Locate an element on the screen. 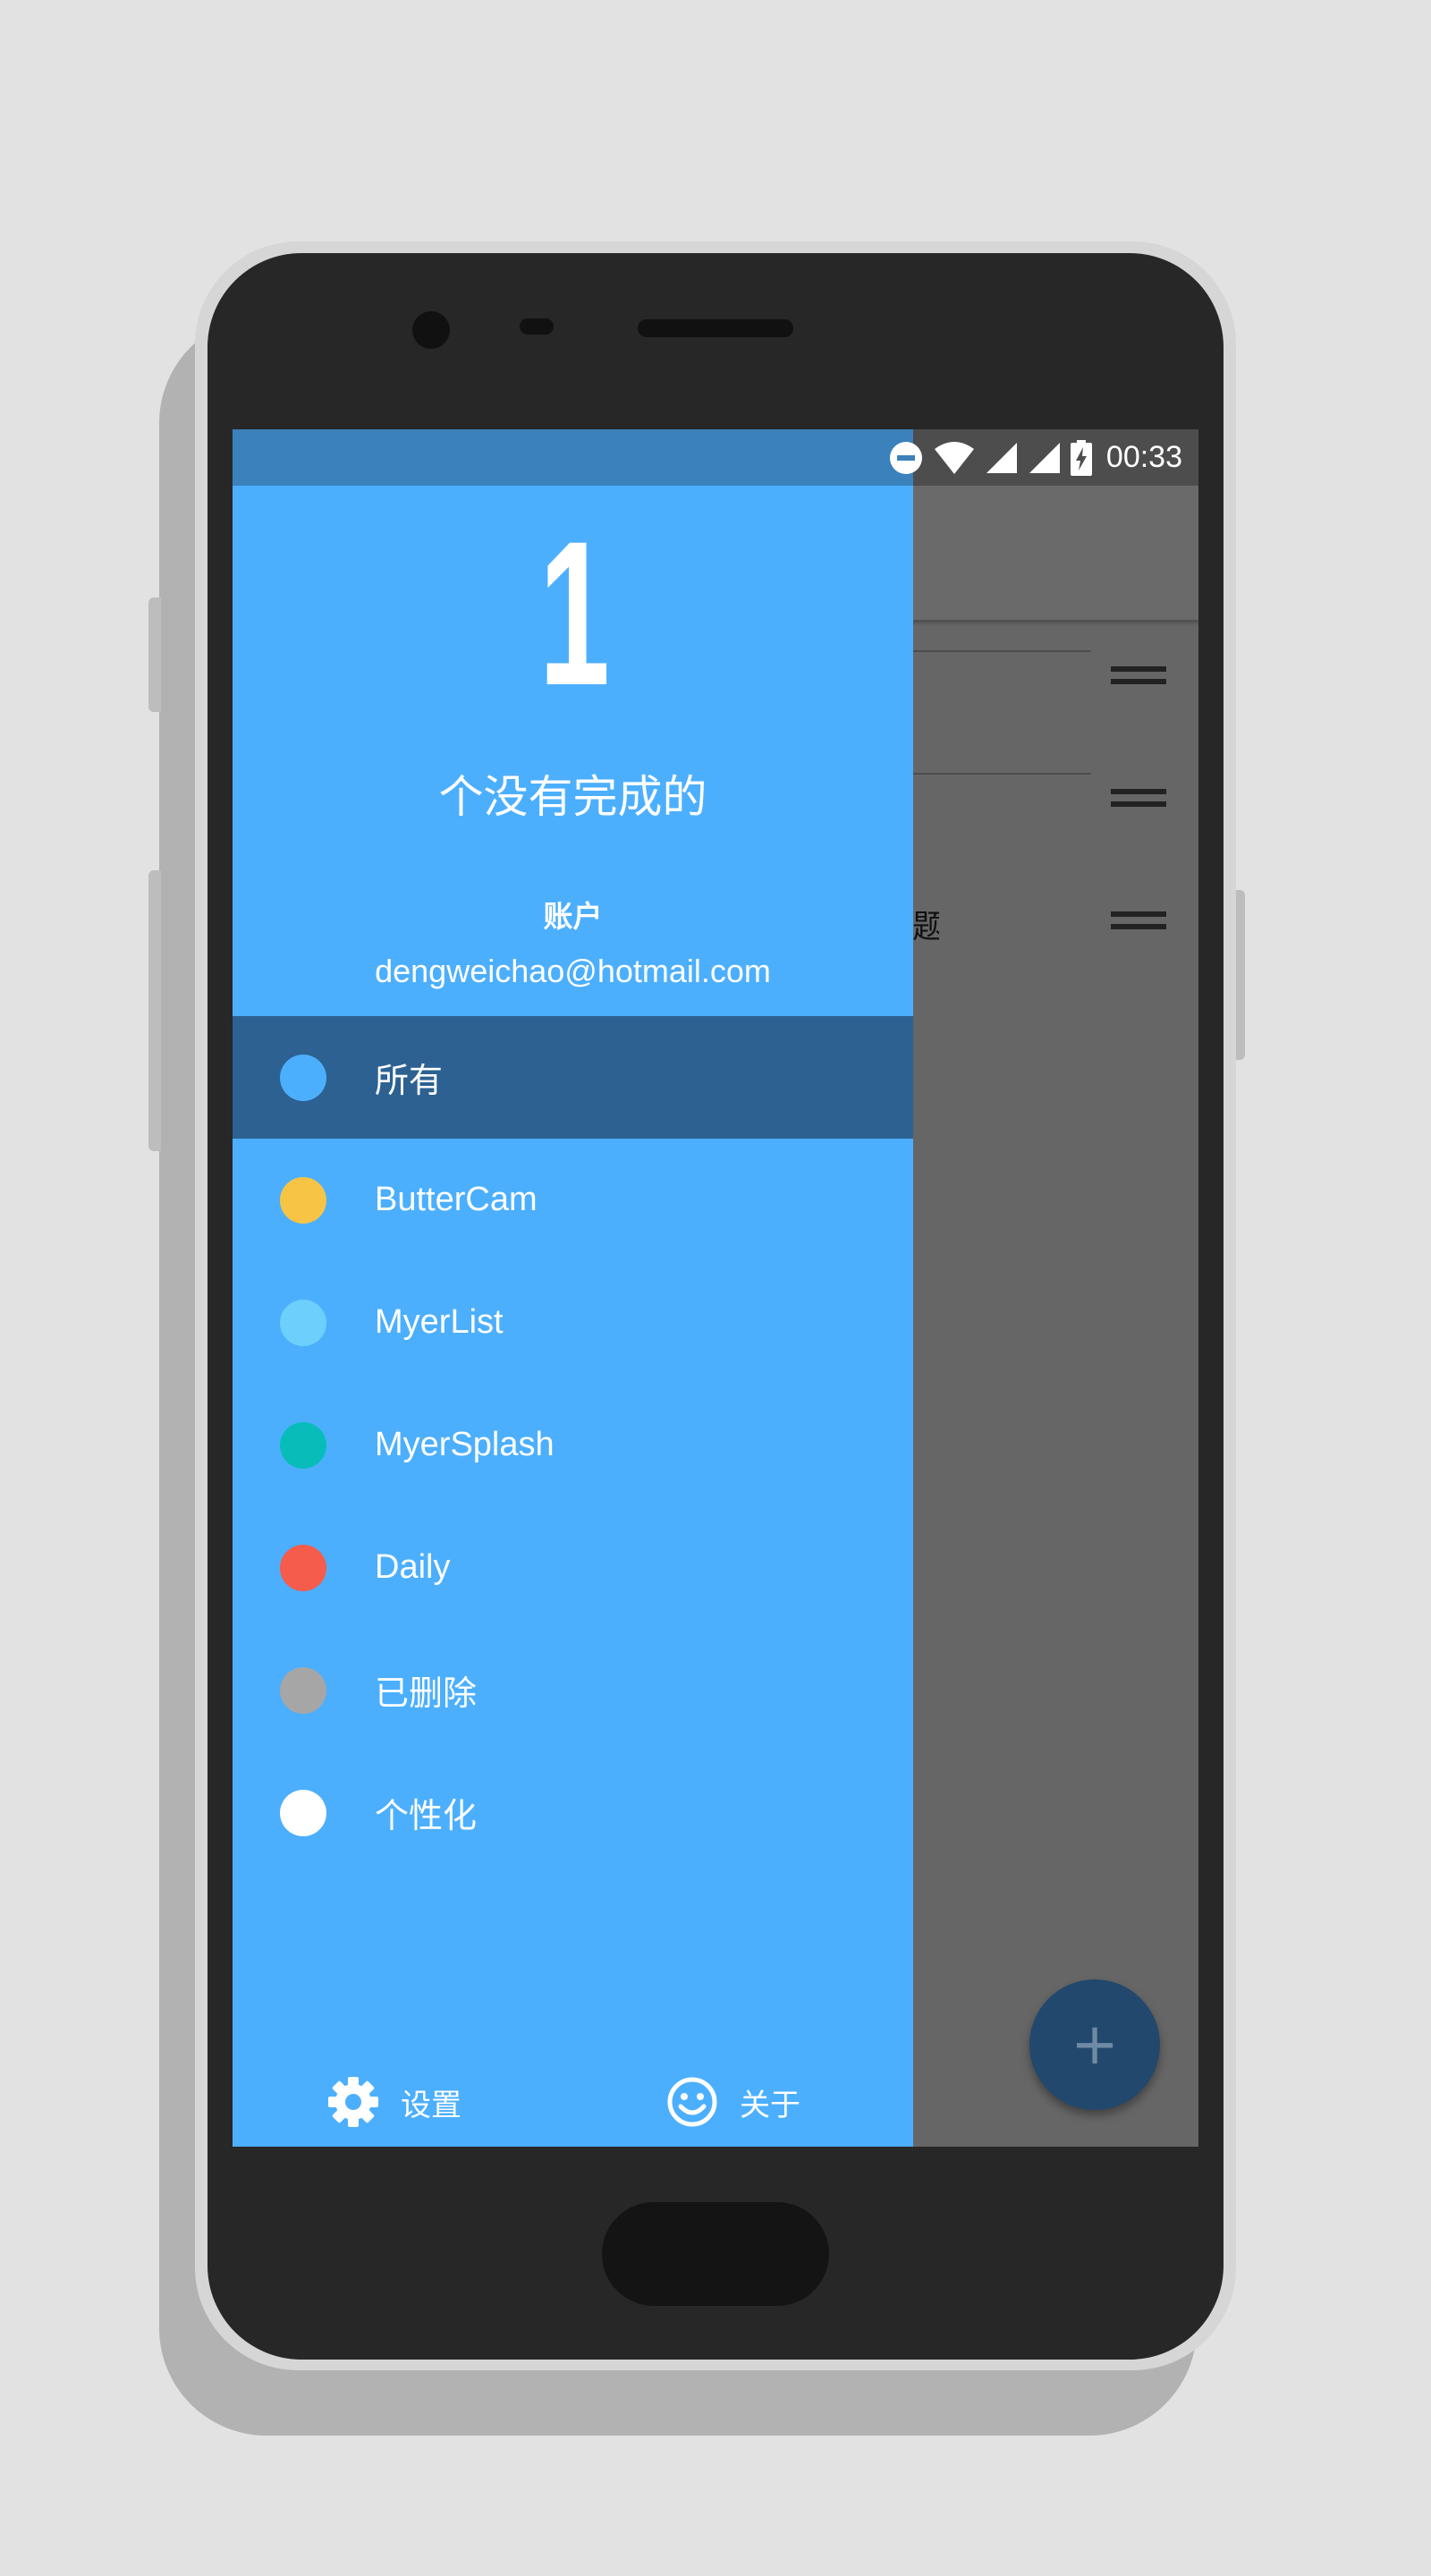 This screenshot has width=1431, height=2576. volume-down-button is located at coordinates (154, 1010).